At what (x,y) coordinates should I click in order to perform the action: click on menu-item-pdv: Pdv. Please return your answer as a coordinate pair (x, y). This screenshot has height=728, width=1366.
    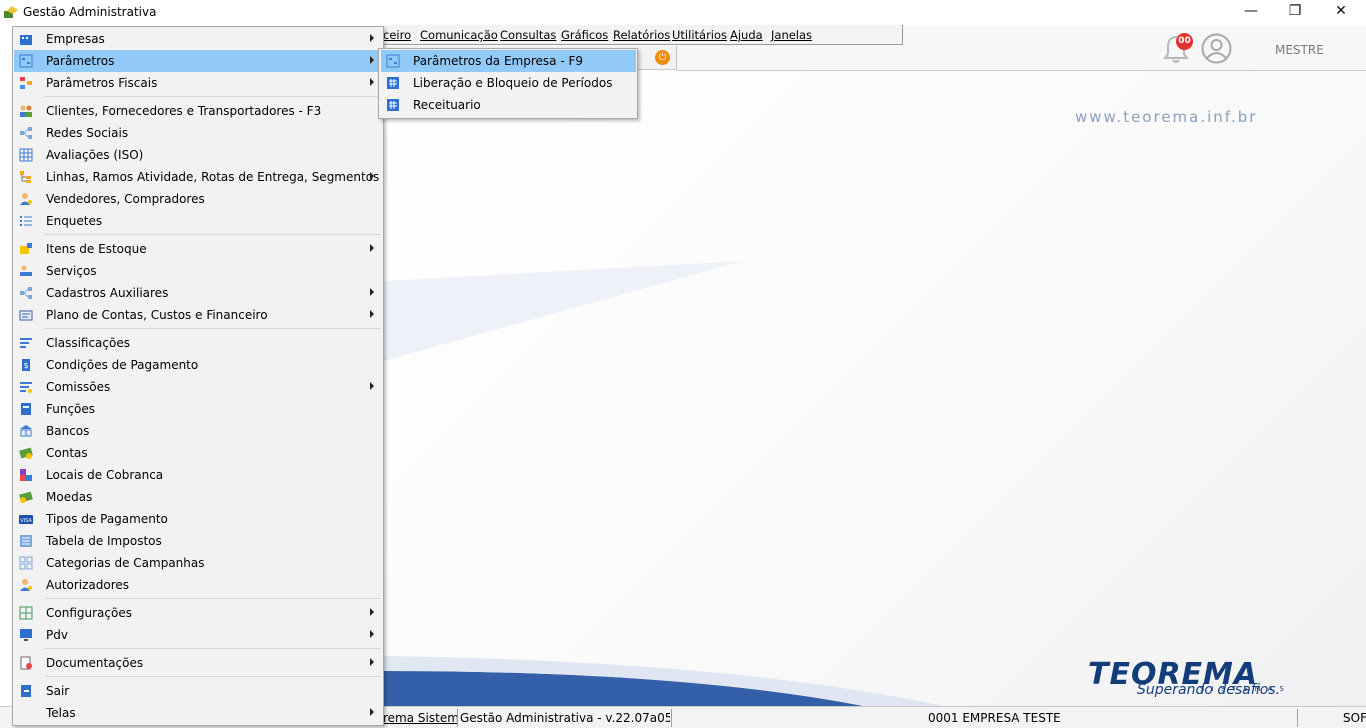
    Looking at the image, I should click on (198, 635).